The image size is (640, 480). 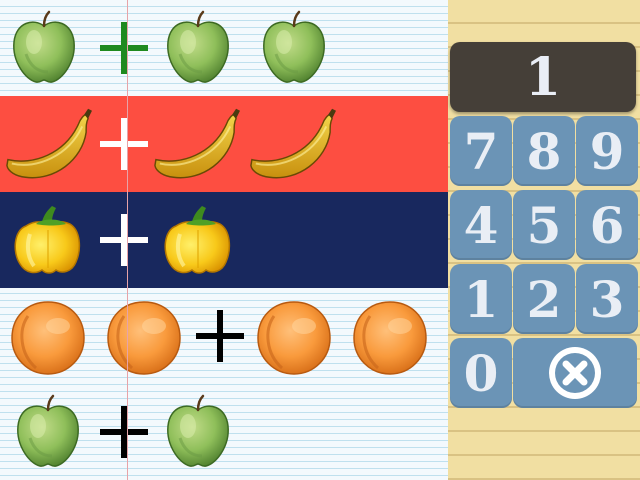 What do you see at coordinates (544, 299) in the screenshot?
I see `key-2: 2` at bounding box center [544, 299].